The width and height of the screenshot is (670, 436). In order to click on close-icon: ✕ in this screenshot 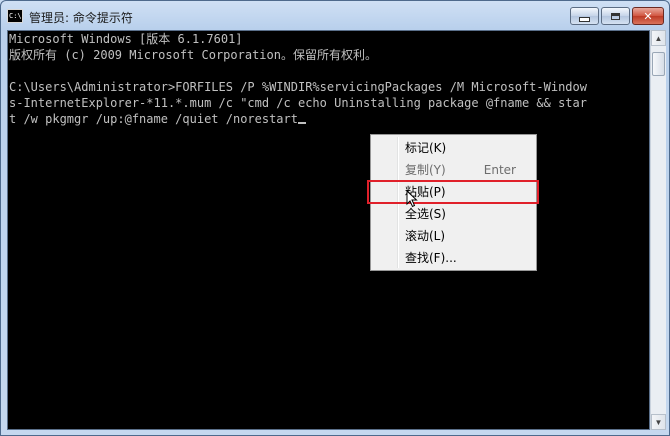, I will do `click(648, 16)`.